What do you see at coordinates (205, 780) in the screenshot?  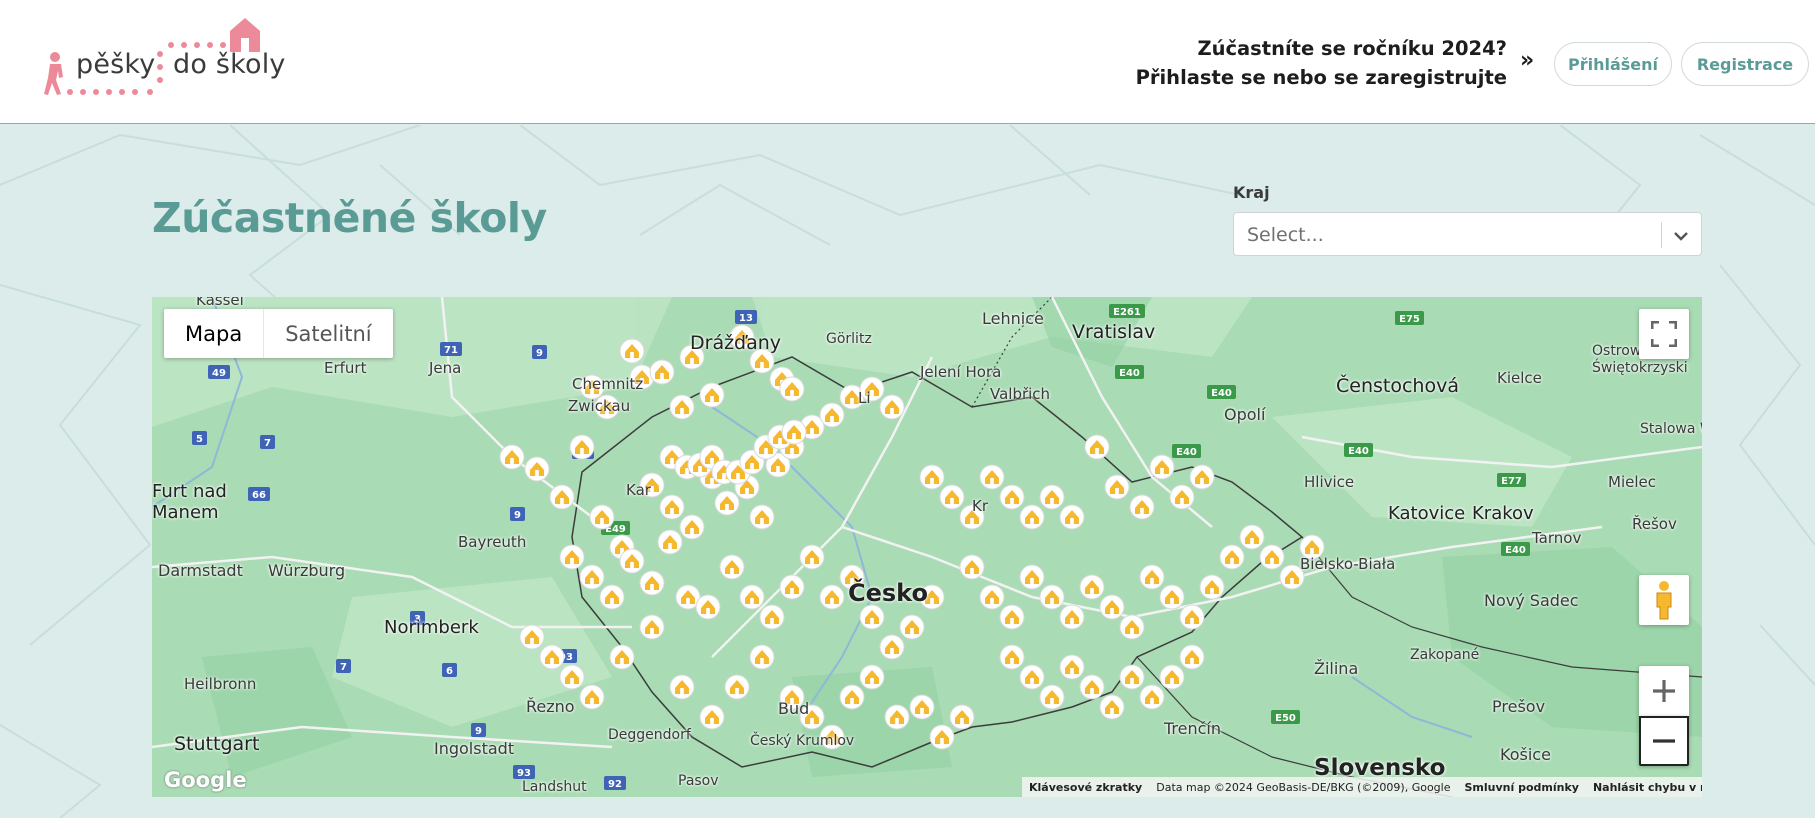 I see `google-logo: Google` at bounding box center [205, 780].